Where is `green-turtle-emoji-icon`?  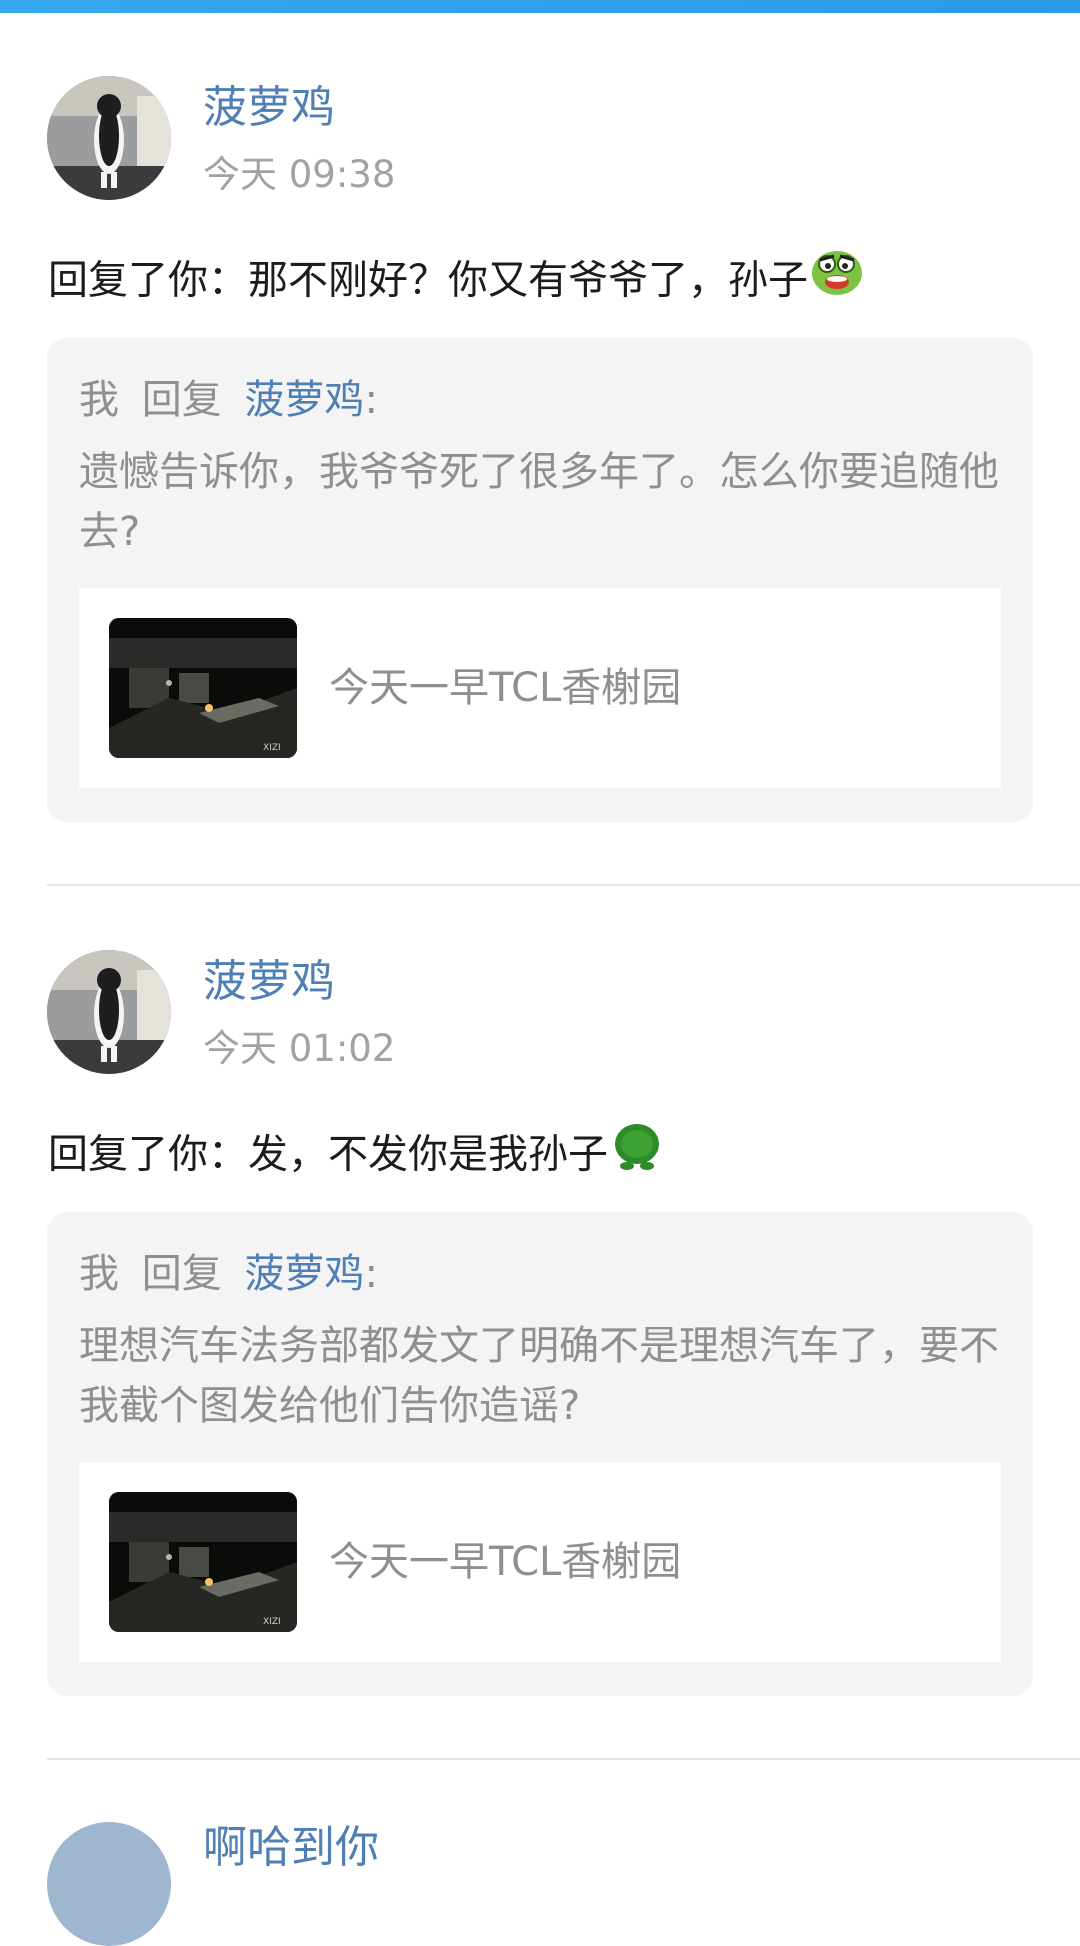 green-turtle-emoji-icon is located at coordinates (637, 1152).